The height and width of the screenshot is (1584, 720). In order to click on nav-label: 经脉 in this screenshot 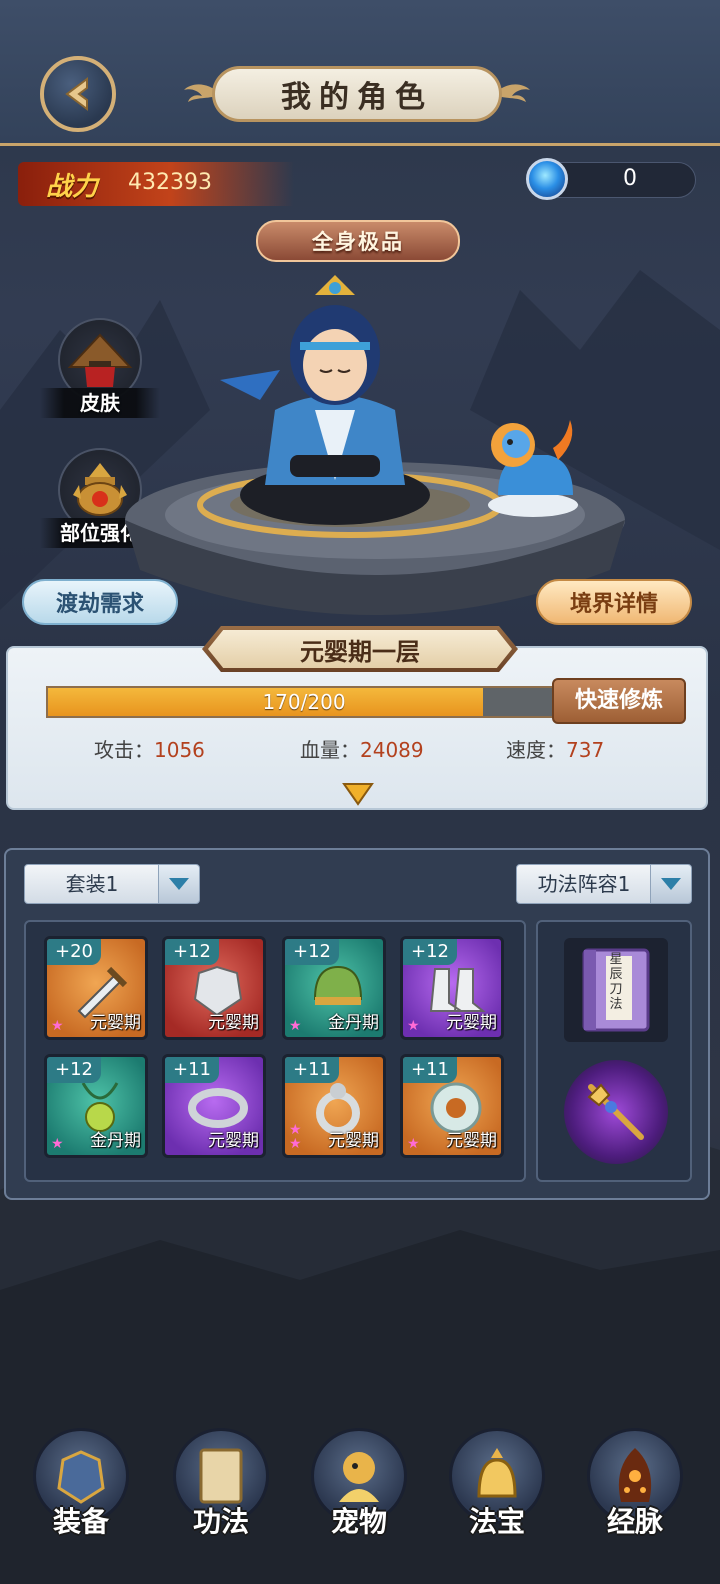, I will do `click(634, 1521)`.